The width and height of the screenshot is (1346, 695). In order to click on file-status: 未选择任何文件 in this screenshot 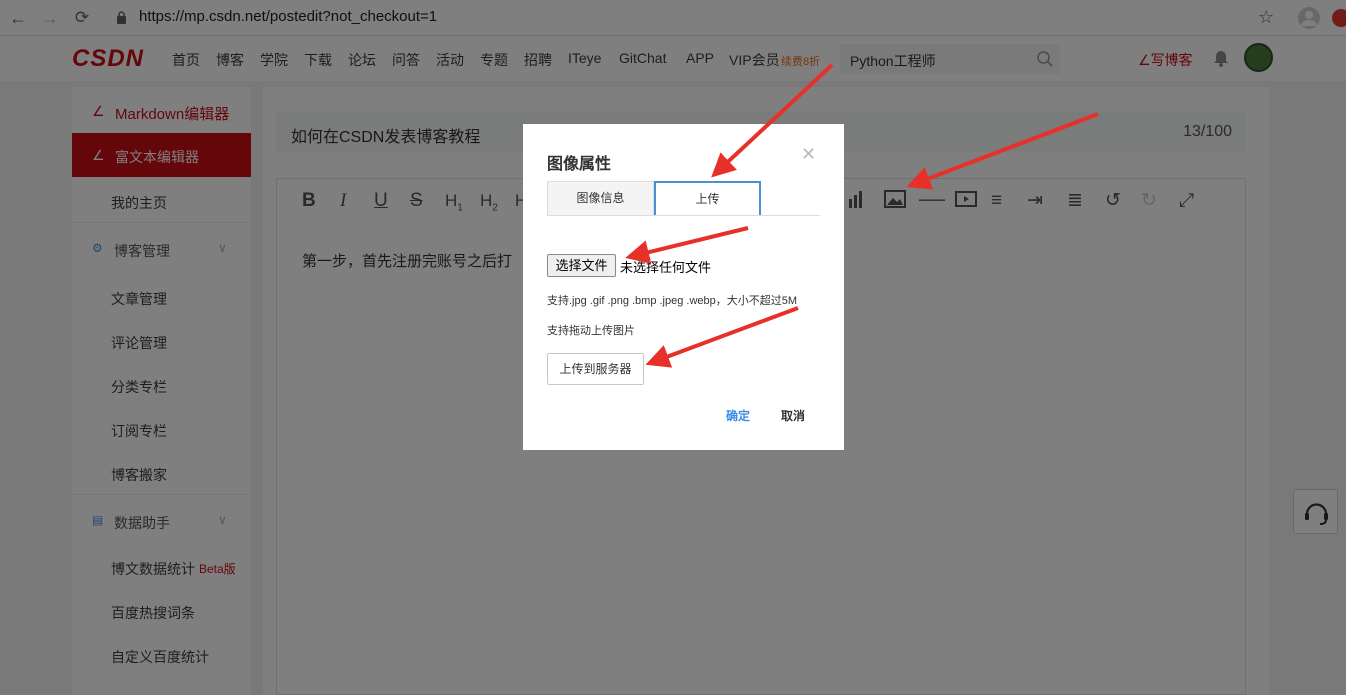, I will do `click(666, 267)`.